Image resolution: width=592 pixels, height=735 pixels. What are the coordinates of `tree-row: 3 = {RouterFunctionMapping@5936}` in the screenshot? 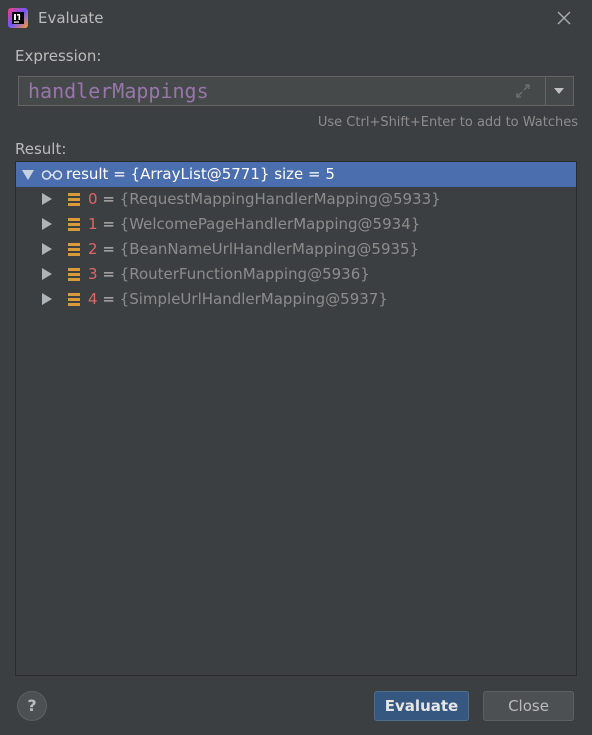 It's located at (296, 274).